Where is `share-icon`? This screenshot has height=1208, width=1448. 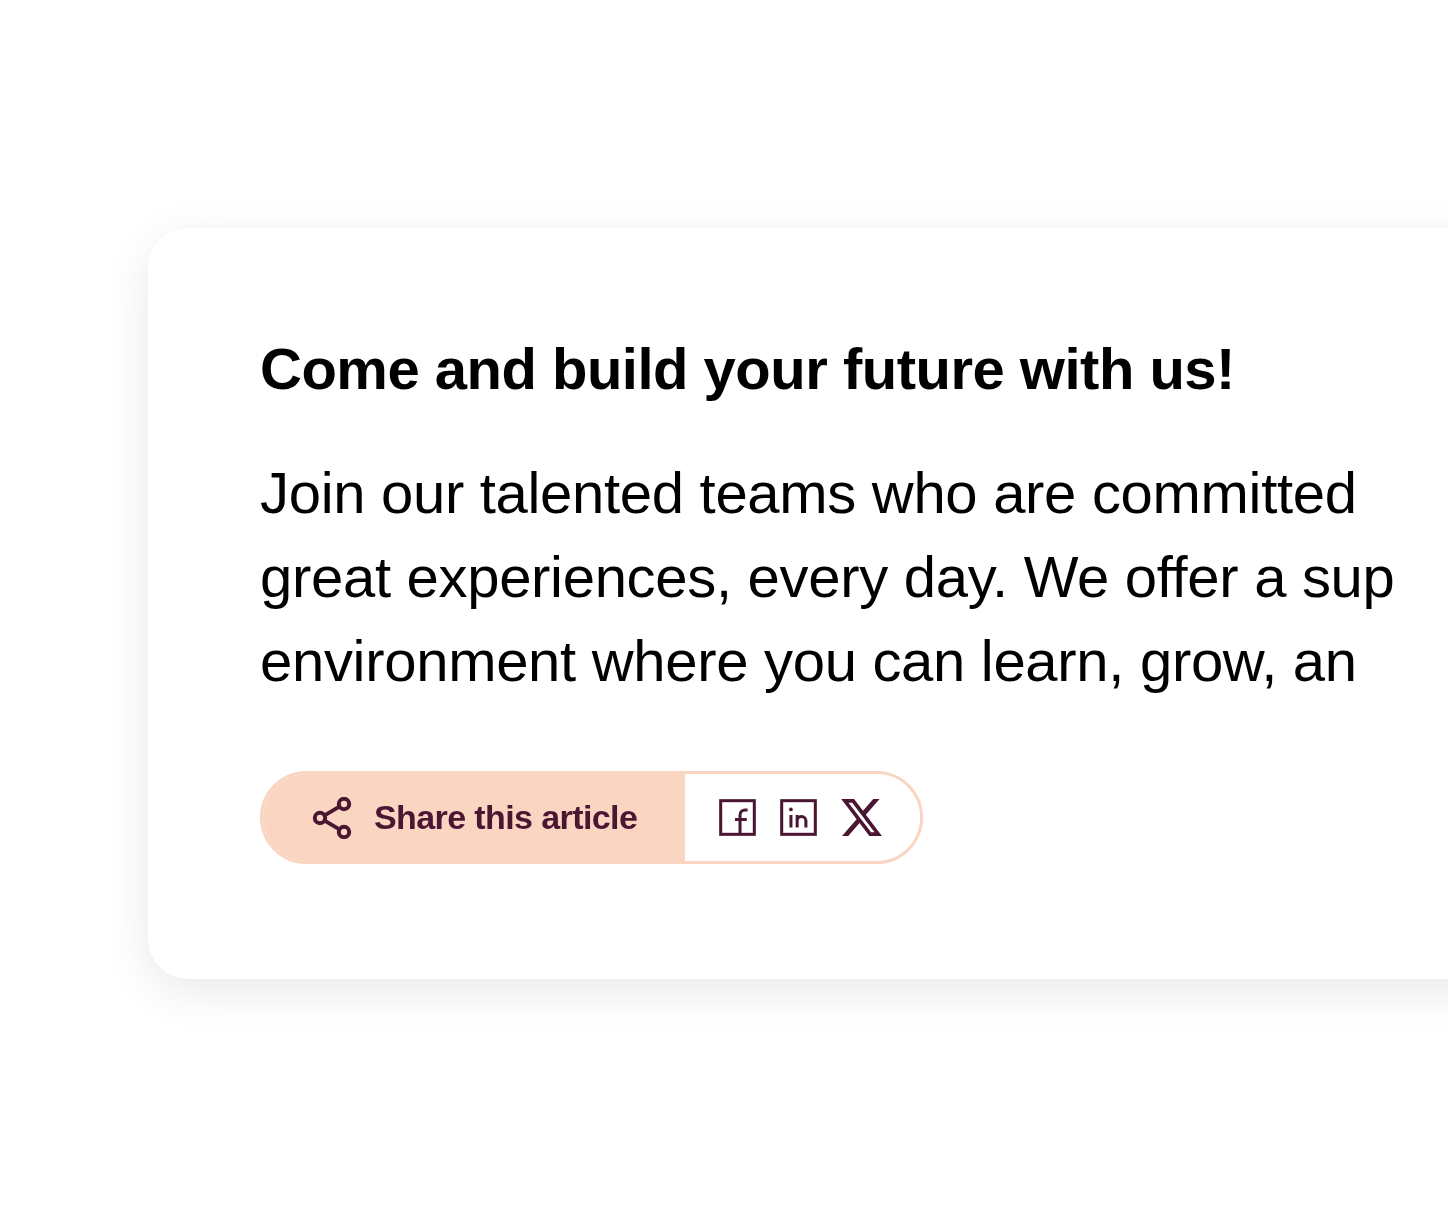
share-icon is located at coordinates (332, 817).